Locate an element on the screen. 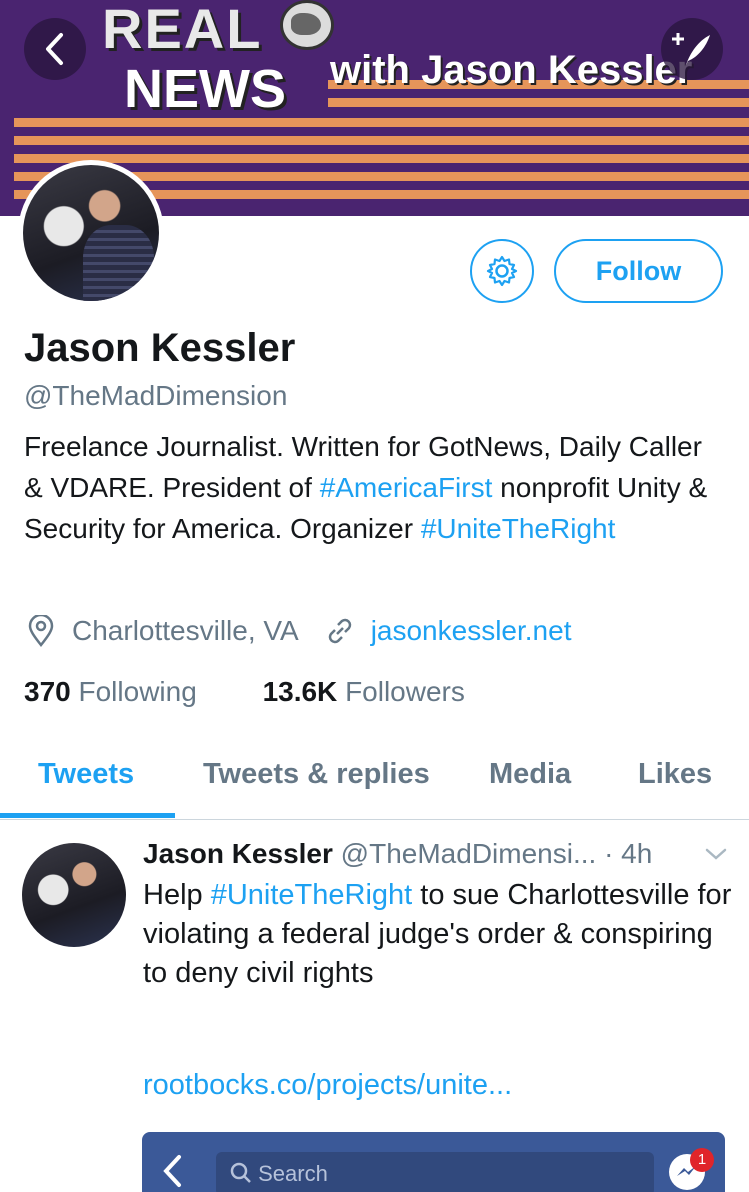  location-pin-icon is located at coordinates (41, 631).